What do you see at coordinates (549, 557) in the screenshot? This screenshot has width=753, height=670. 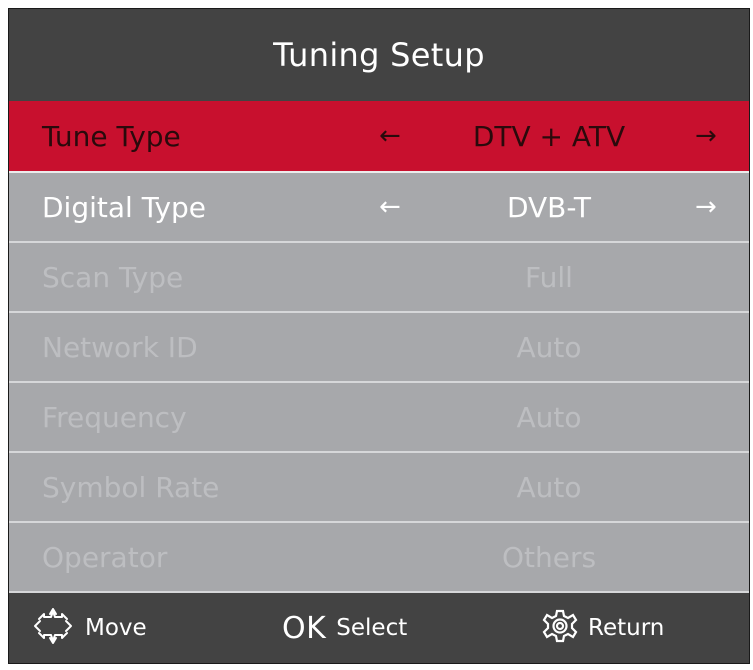 I see `row-value: Others` at bounding box center [549, 557].